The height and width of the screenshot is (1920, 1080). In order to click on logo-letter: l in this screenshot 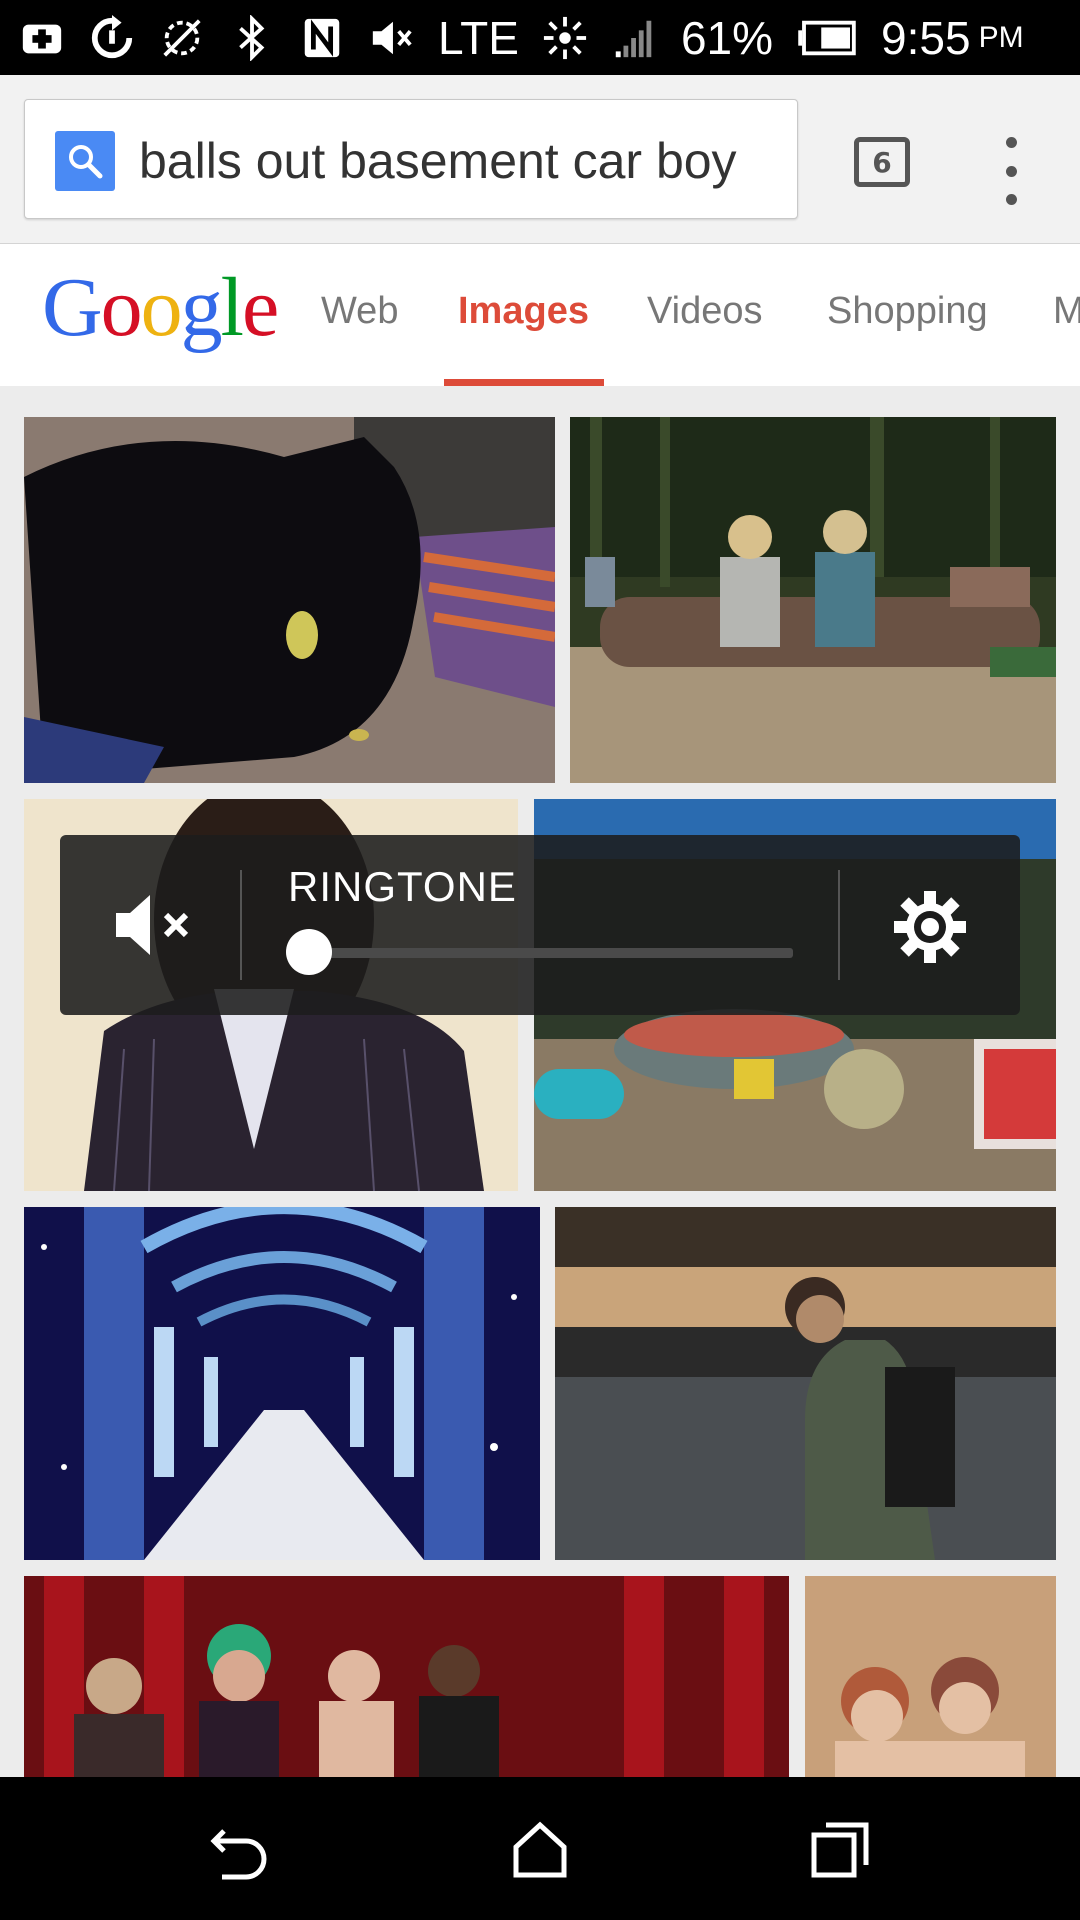, I will do `click(232, 307)`.